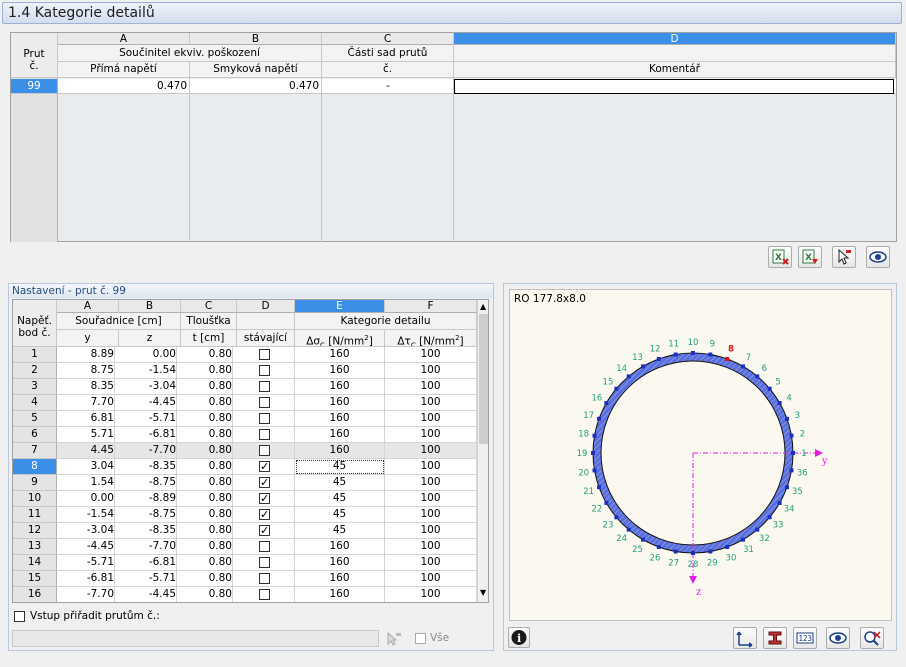  I want to click on all-checkbox, so click(420, 638).